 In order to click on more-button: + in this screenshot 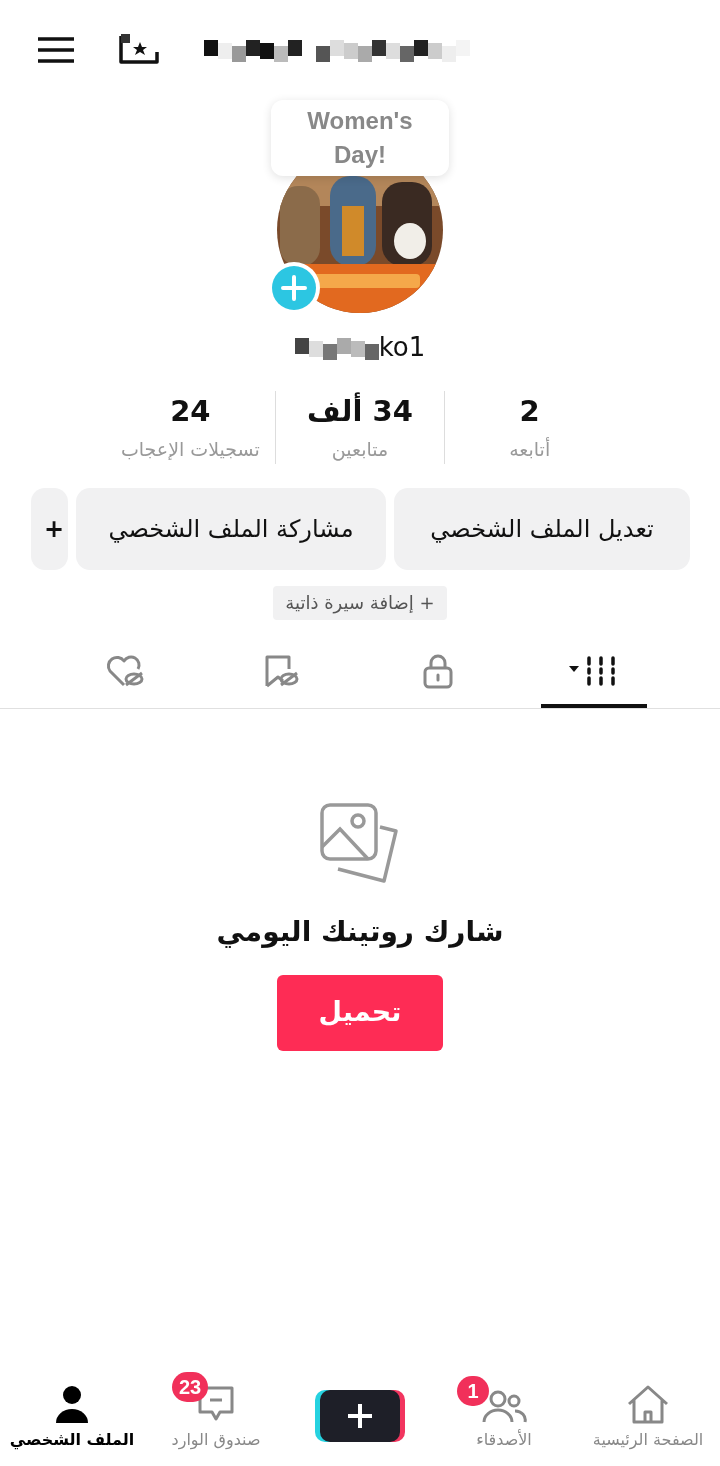, I will do `click(49, 528)`.